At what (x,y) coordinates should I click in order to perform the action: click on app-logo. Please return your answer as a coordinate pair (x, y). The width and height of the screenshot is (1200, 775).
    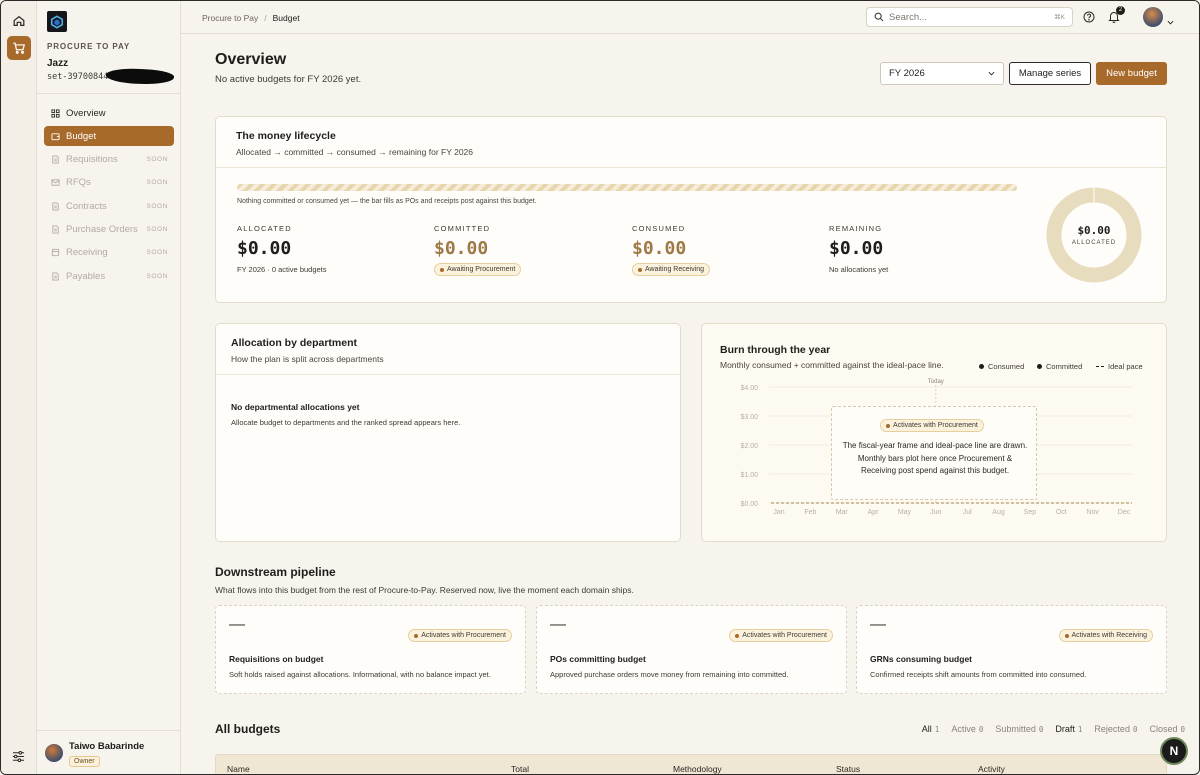
    Looking at the image, I should click on (57, 21).